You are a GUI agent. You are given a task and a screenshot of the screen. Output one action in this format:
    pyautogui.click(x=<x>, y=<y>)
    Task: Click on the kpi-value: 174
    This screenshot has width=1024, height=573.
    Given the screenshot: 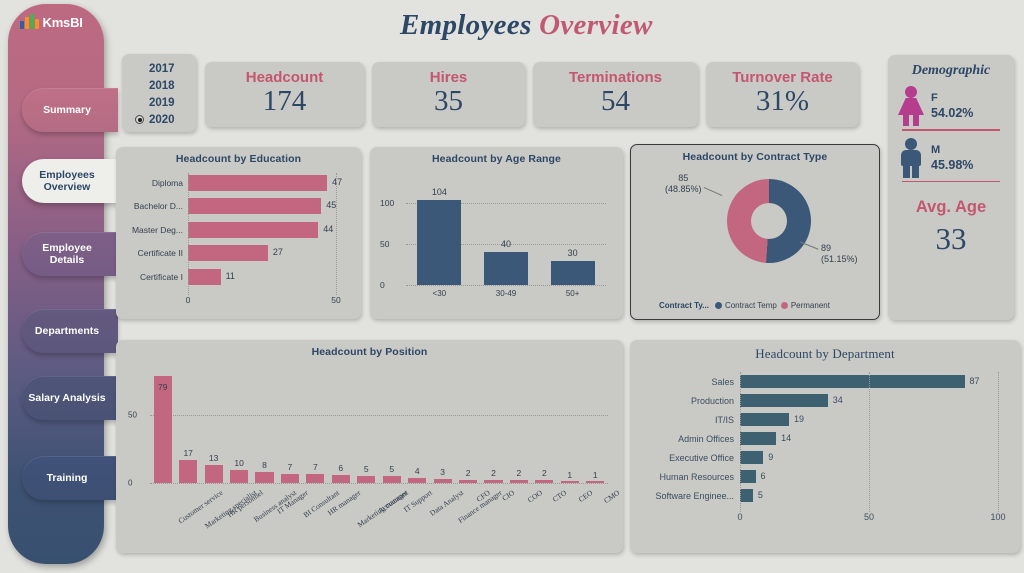 What is the action you would take?
    pyautogui.click(x=284, y=101)
    